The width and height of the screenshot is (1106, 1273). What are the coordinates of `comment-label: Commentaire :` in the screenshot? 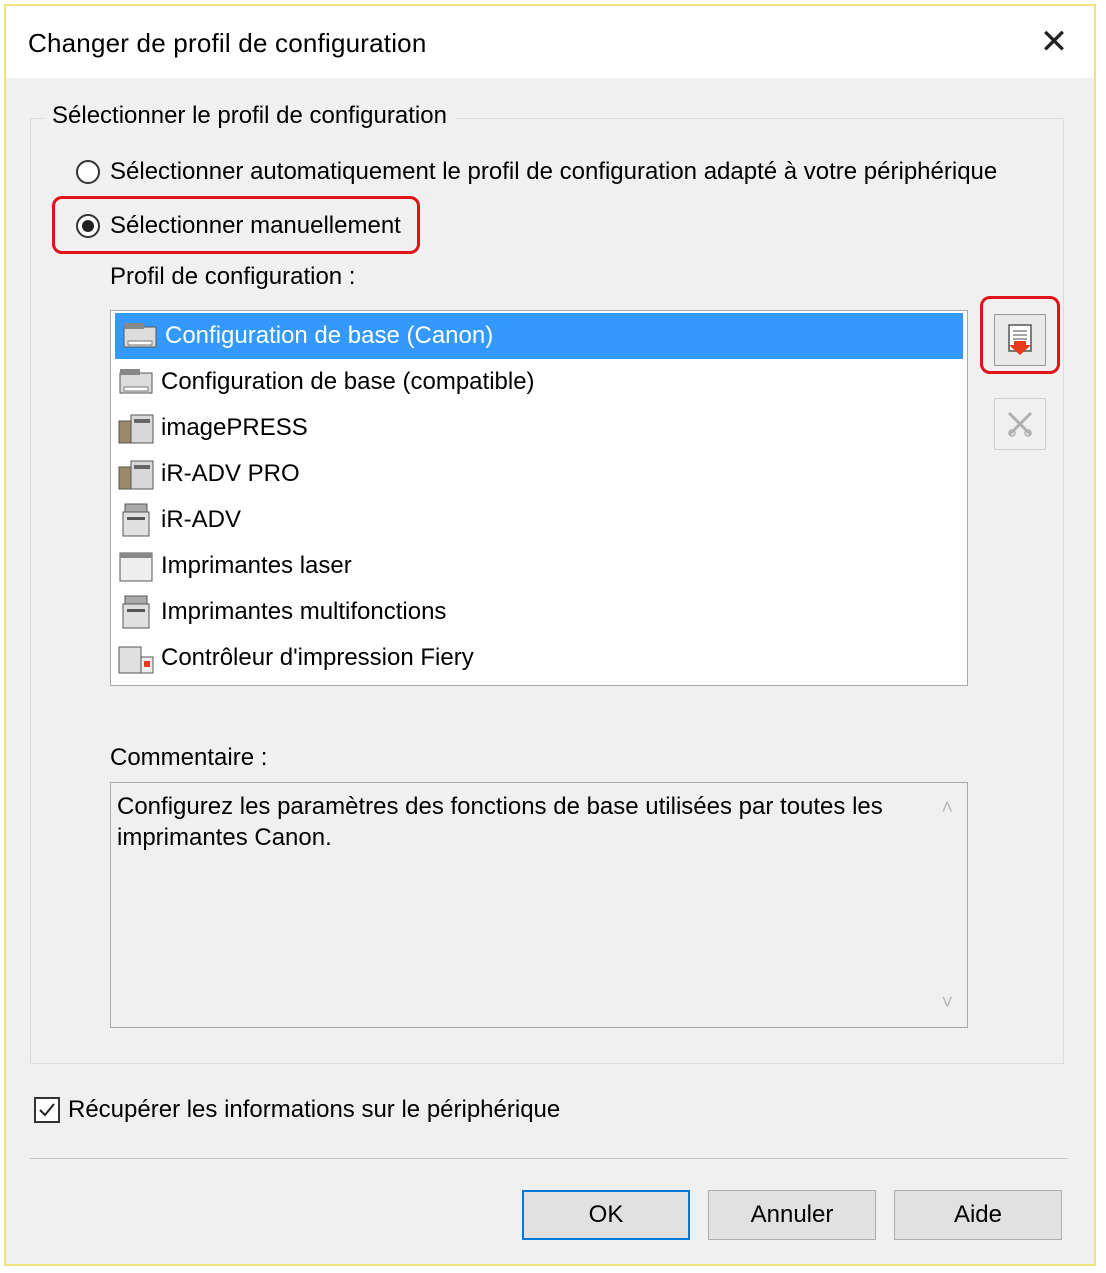 It's located at (189, 757).